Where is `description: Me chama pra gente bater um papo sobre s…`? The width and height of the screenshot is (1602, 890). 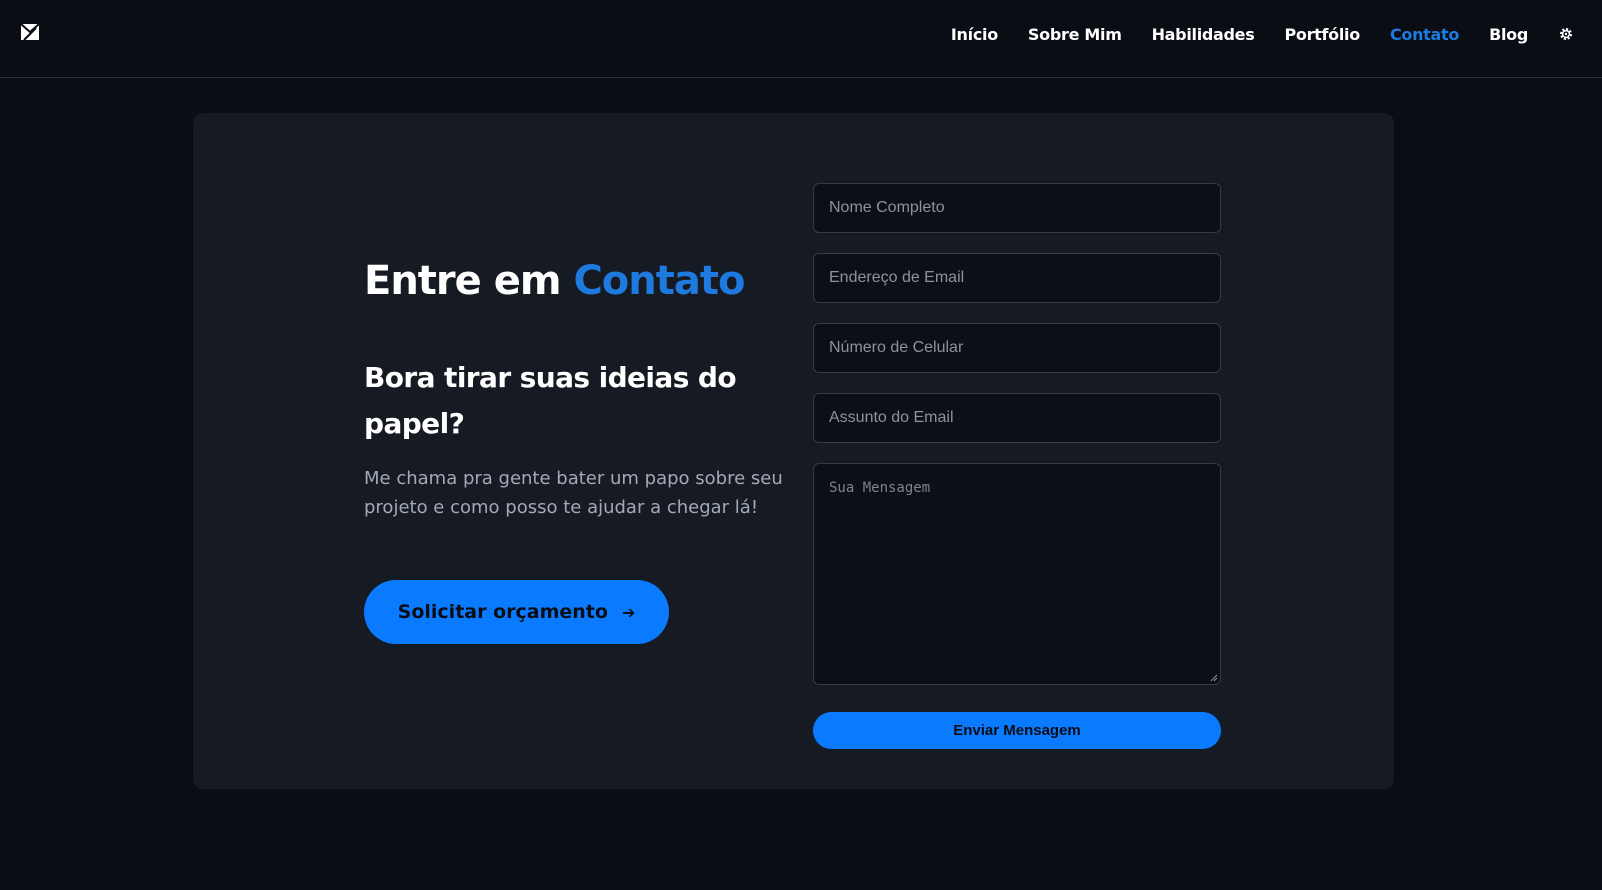 description: Me chama pra gente bater um papo sobre s… is located at coordinates (573, 493).